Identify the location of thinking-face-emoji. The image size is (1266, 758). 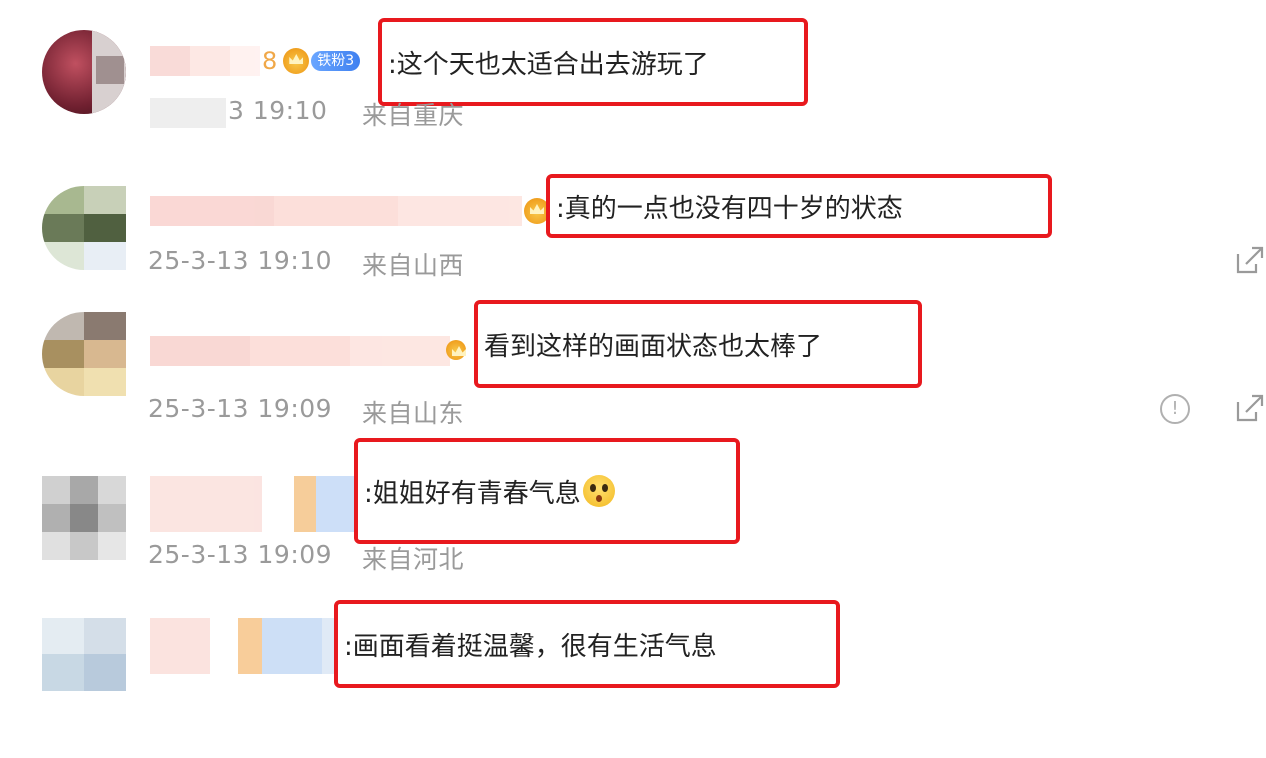
(598, 491).